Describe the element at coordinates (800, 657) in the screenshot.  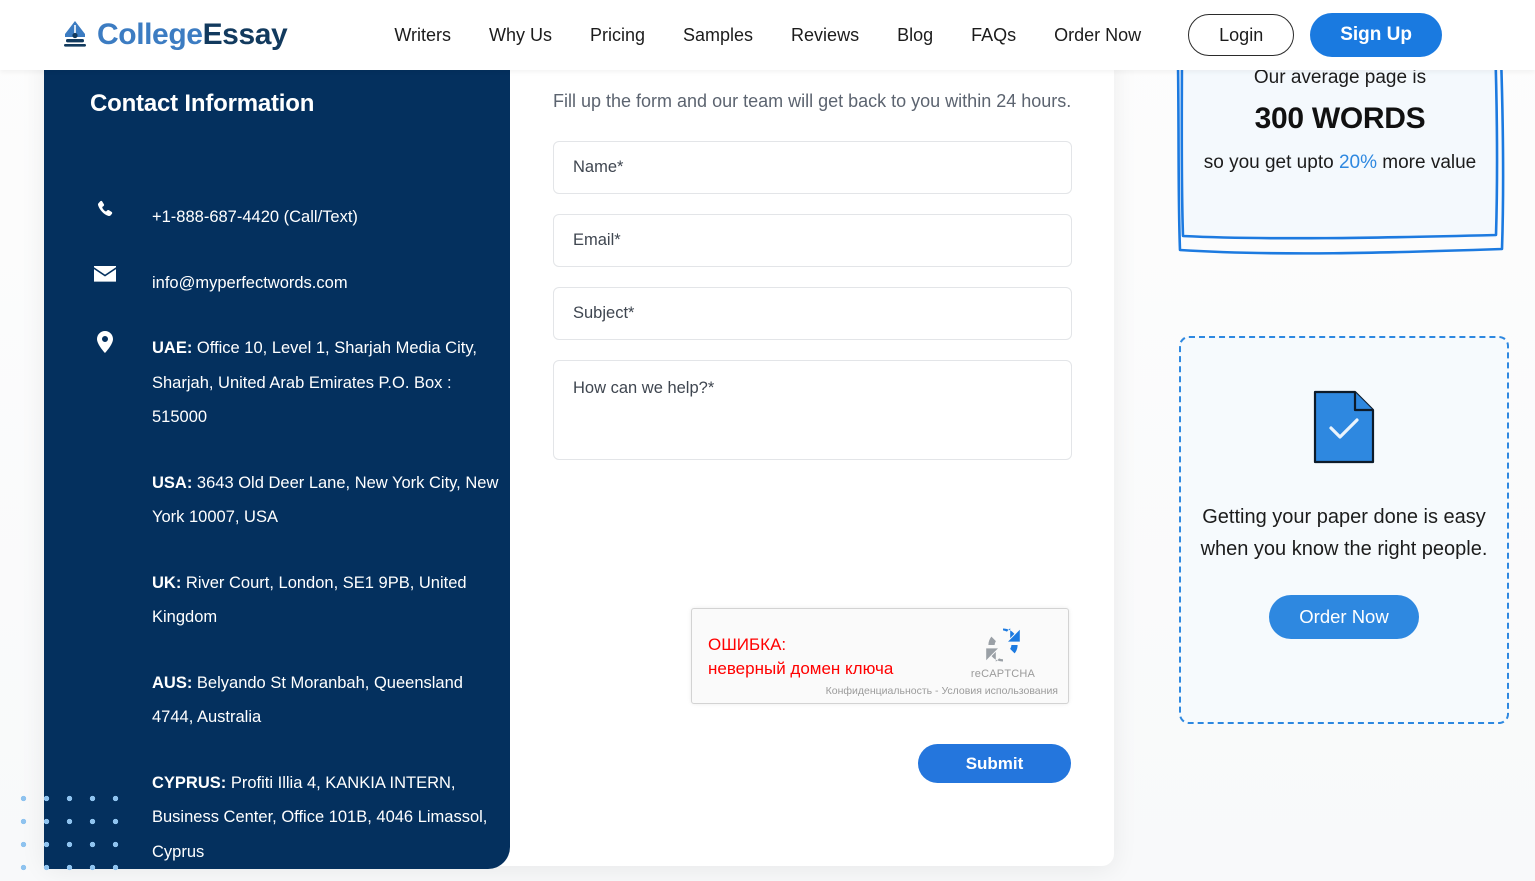
I see `recaptcha-error-message: ОШИБКА: неверный домен ключа` at that location.